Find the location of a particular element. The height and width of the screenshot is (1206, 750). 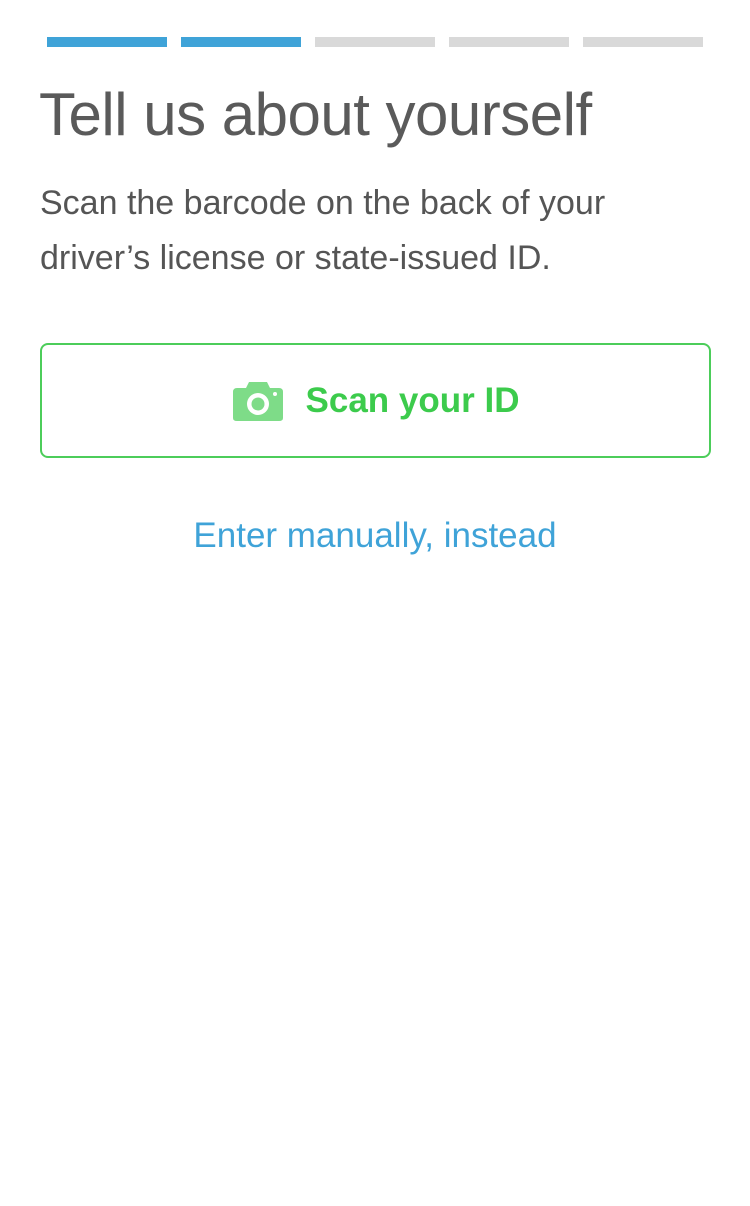

scan-id-label: Scan your ID is located at coordinates (412, 400).